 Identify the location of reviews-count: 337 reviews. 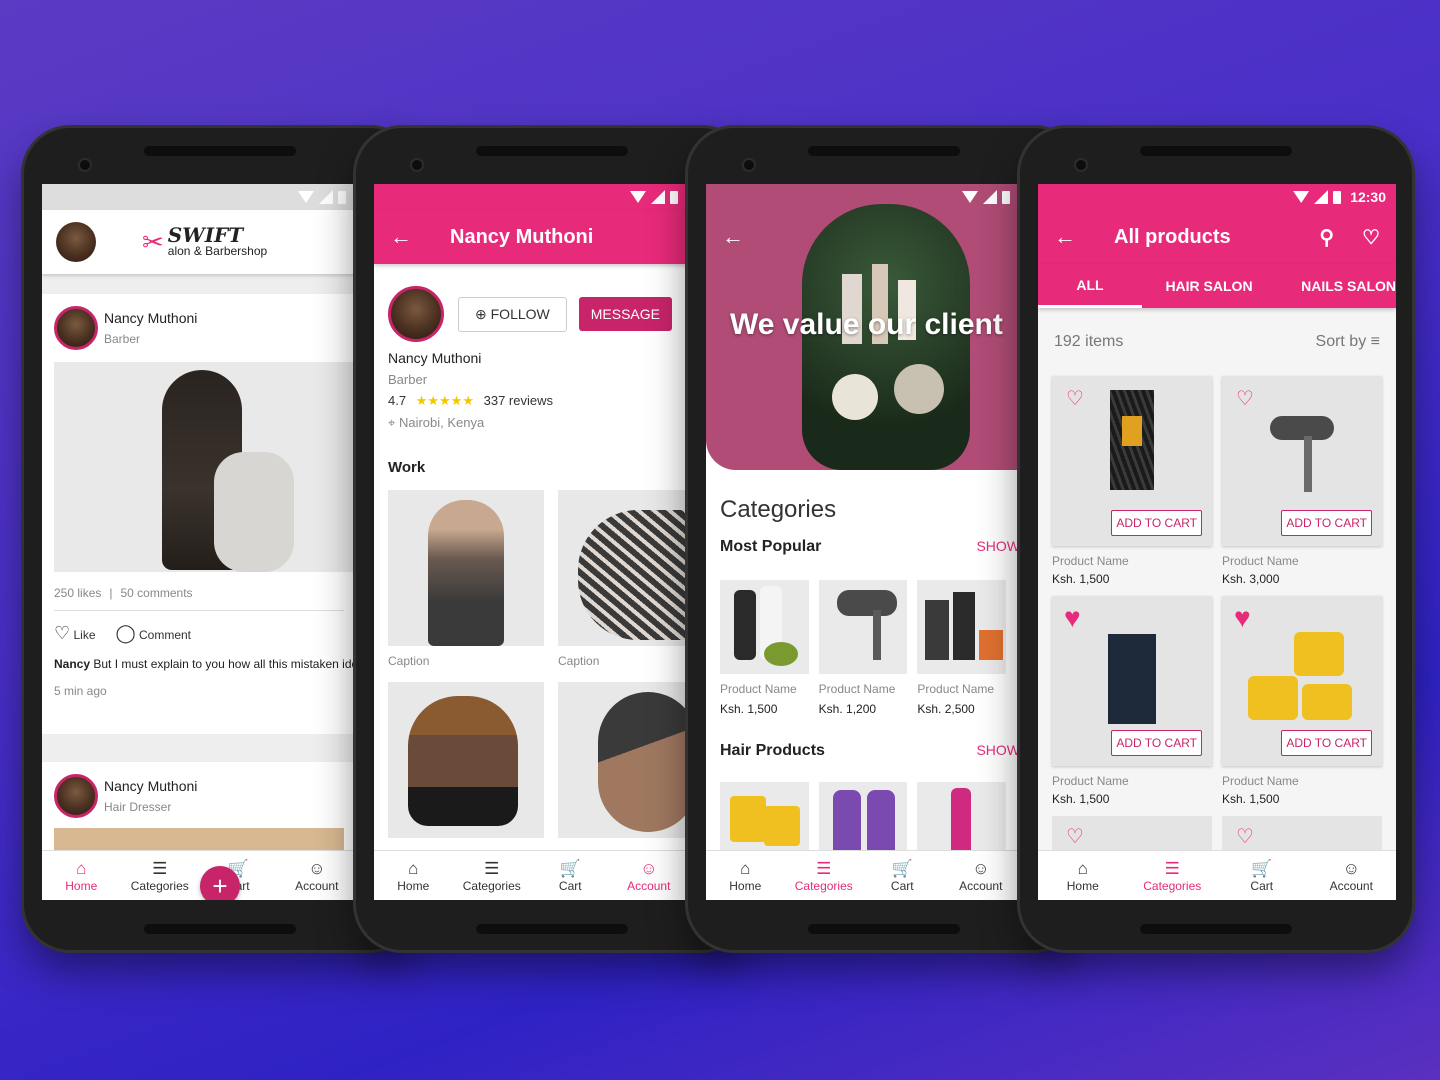
(518, 400).